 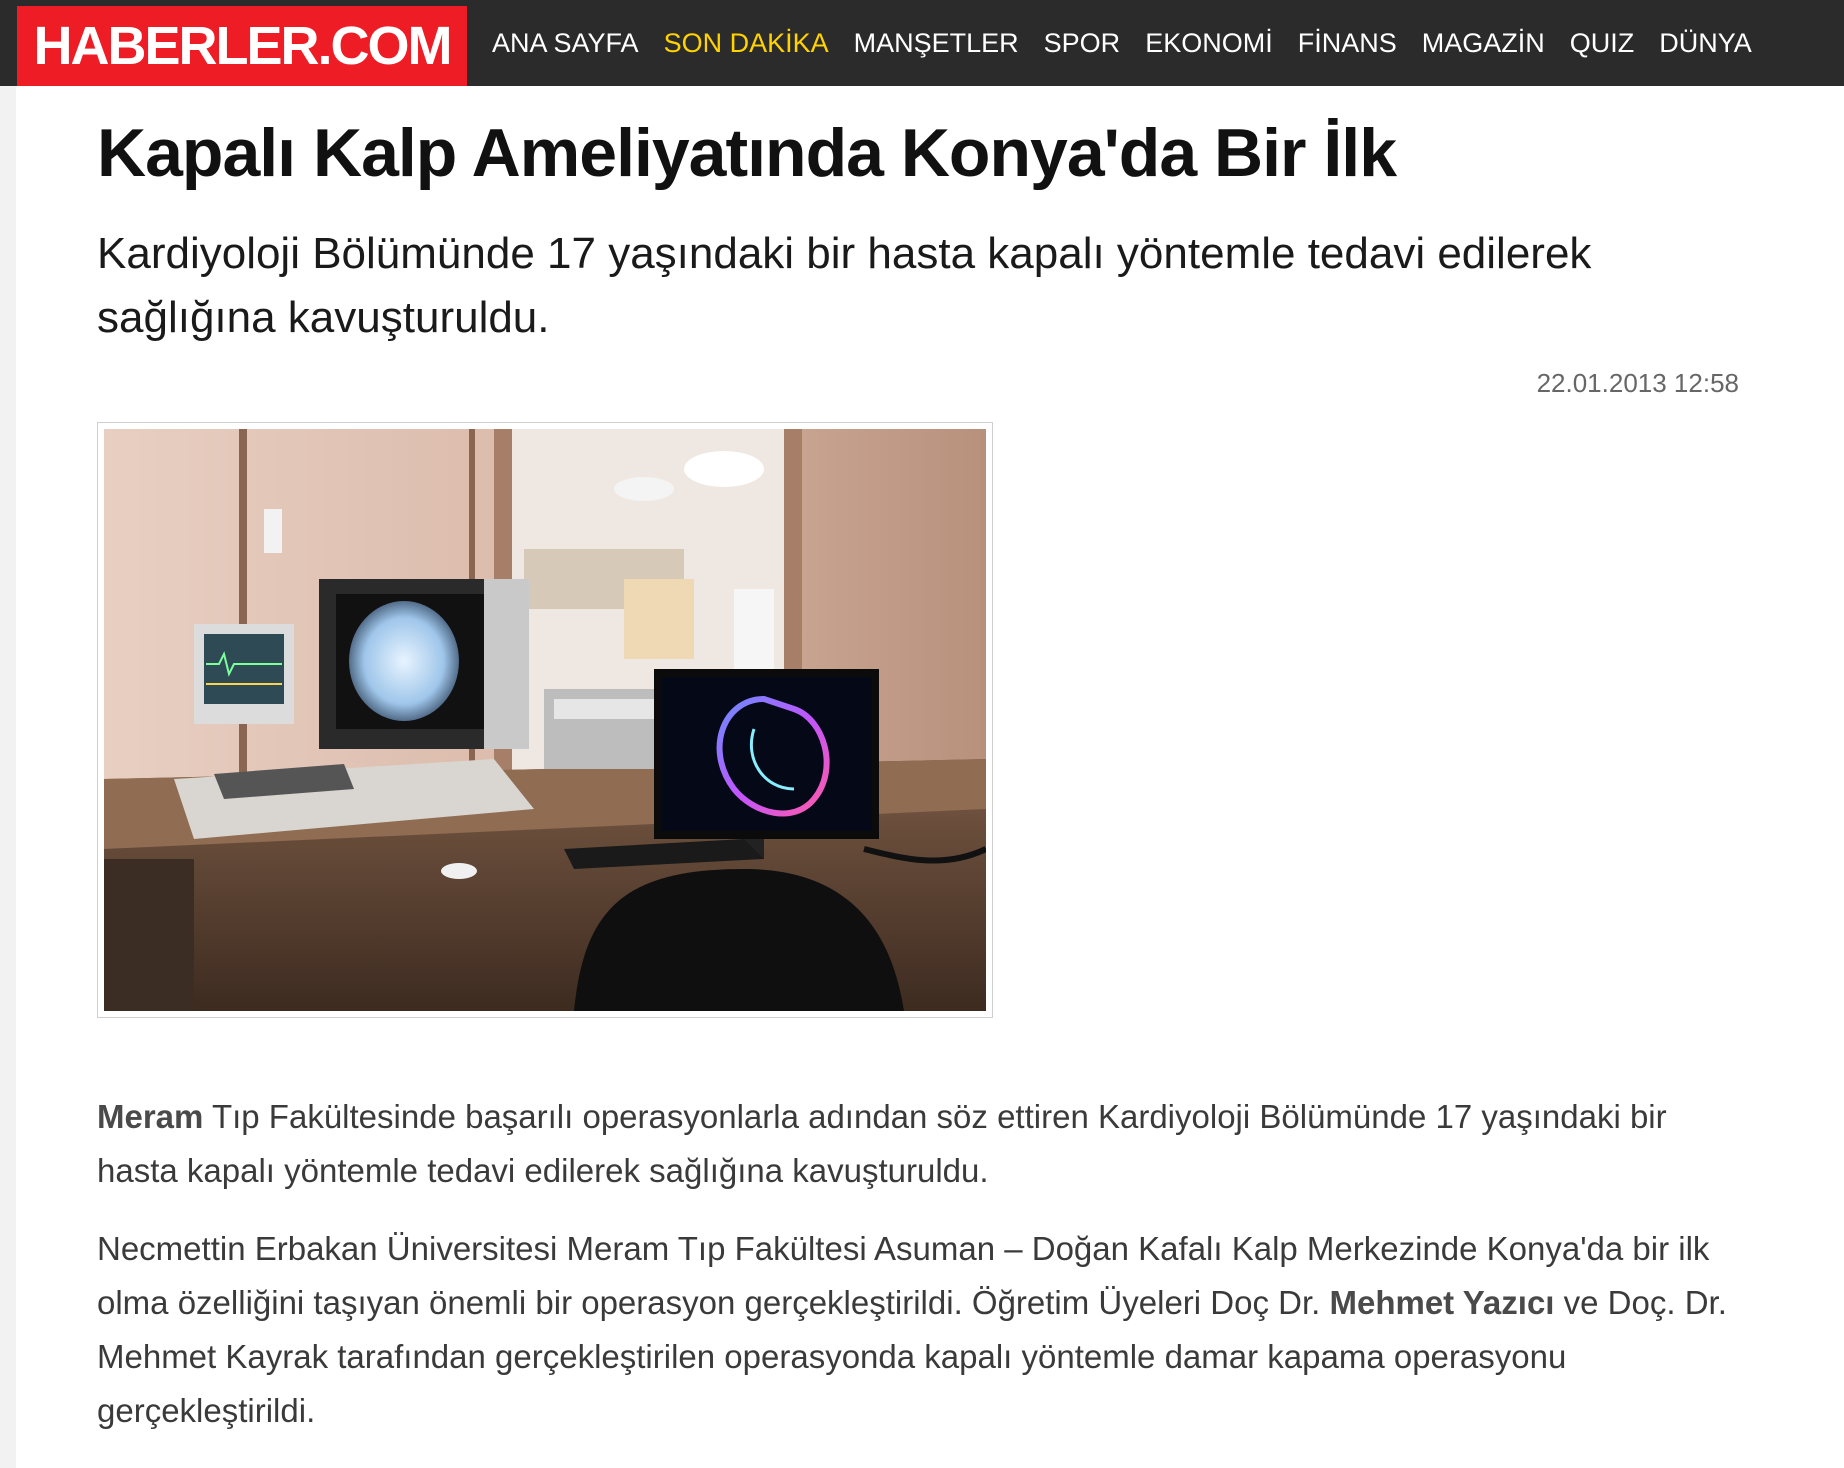 I want to click on nav-item-mansetler: MANŞETLER, so click(x=936, y=43).